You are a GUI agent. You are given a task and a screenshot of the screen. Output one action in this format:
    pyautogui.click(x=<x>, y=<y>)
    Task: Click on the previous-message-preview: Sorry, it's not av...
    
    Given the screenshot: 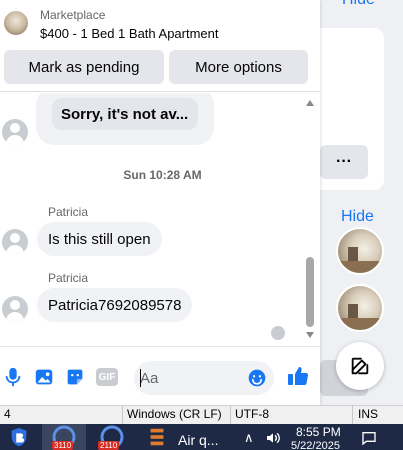 What is the action you would take?
    pyautogui.click(x=125, y=114)
    